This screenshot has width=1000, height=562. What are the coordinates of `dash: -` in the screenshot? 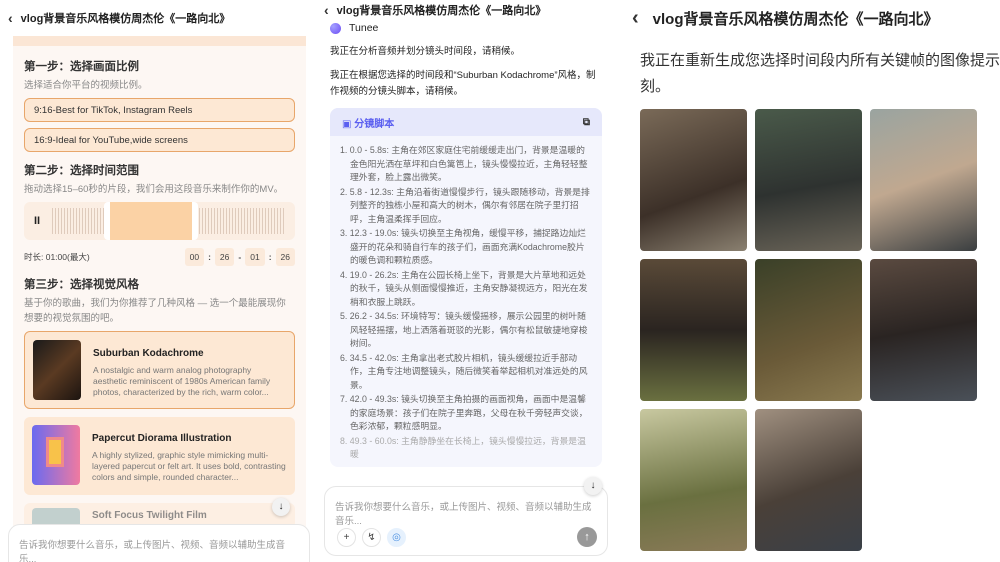 It's located at (240, 257).